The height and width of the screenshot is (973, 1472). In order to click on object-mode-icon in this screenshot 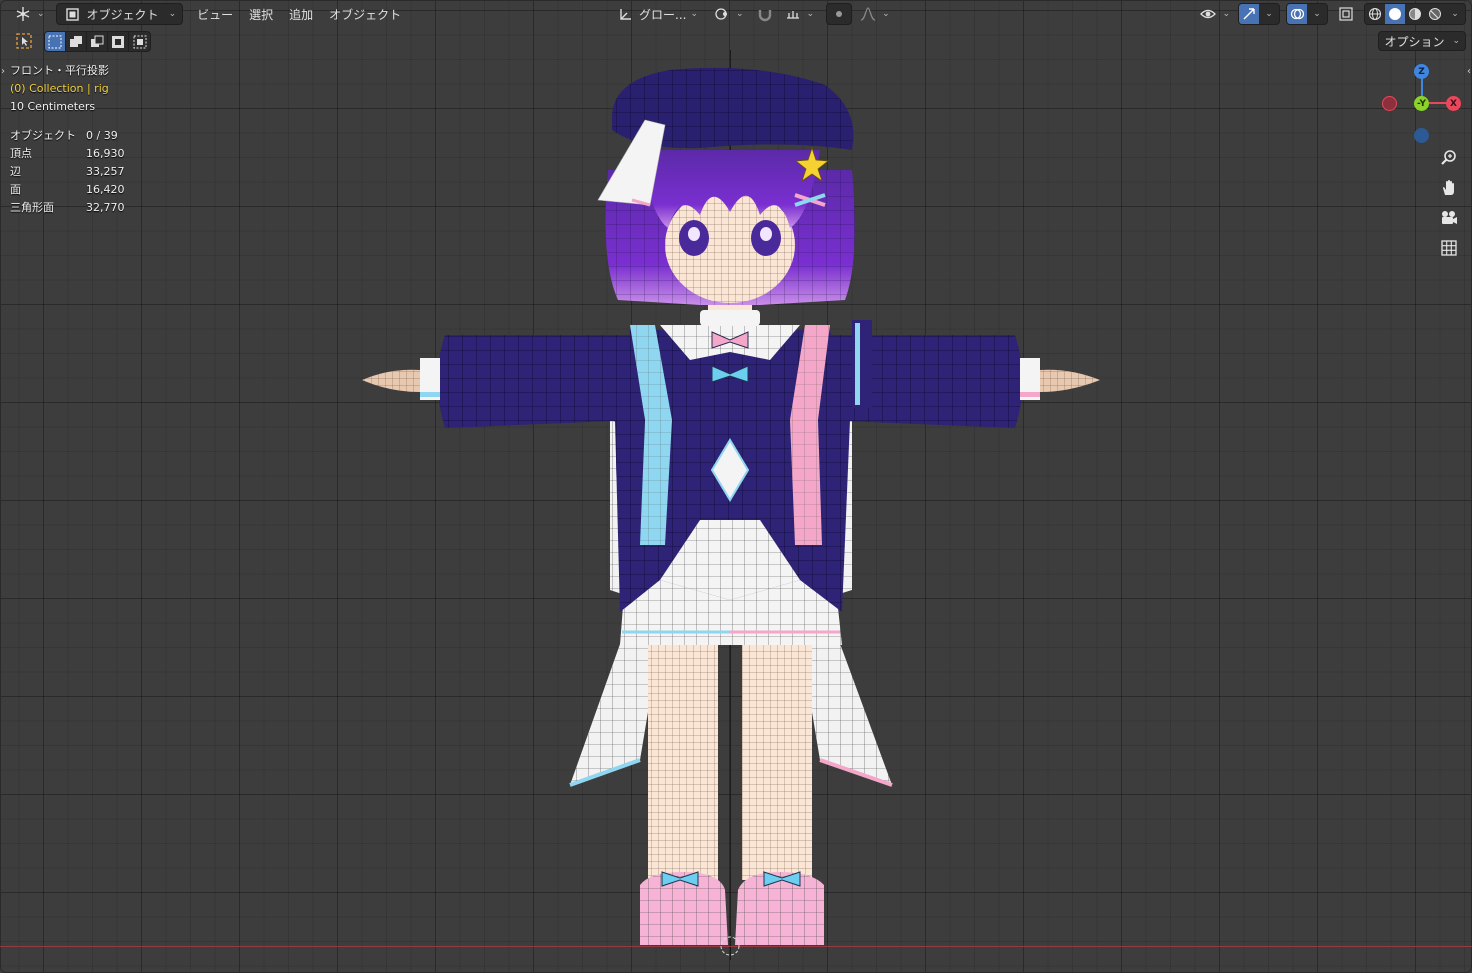, I will do `click(73, 14)`.